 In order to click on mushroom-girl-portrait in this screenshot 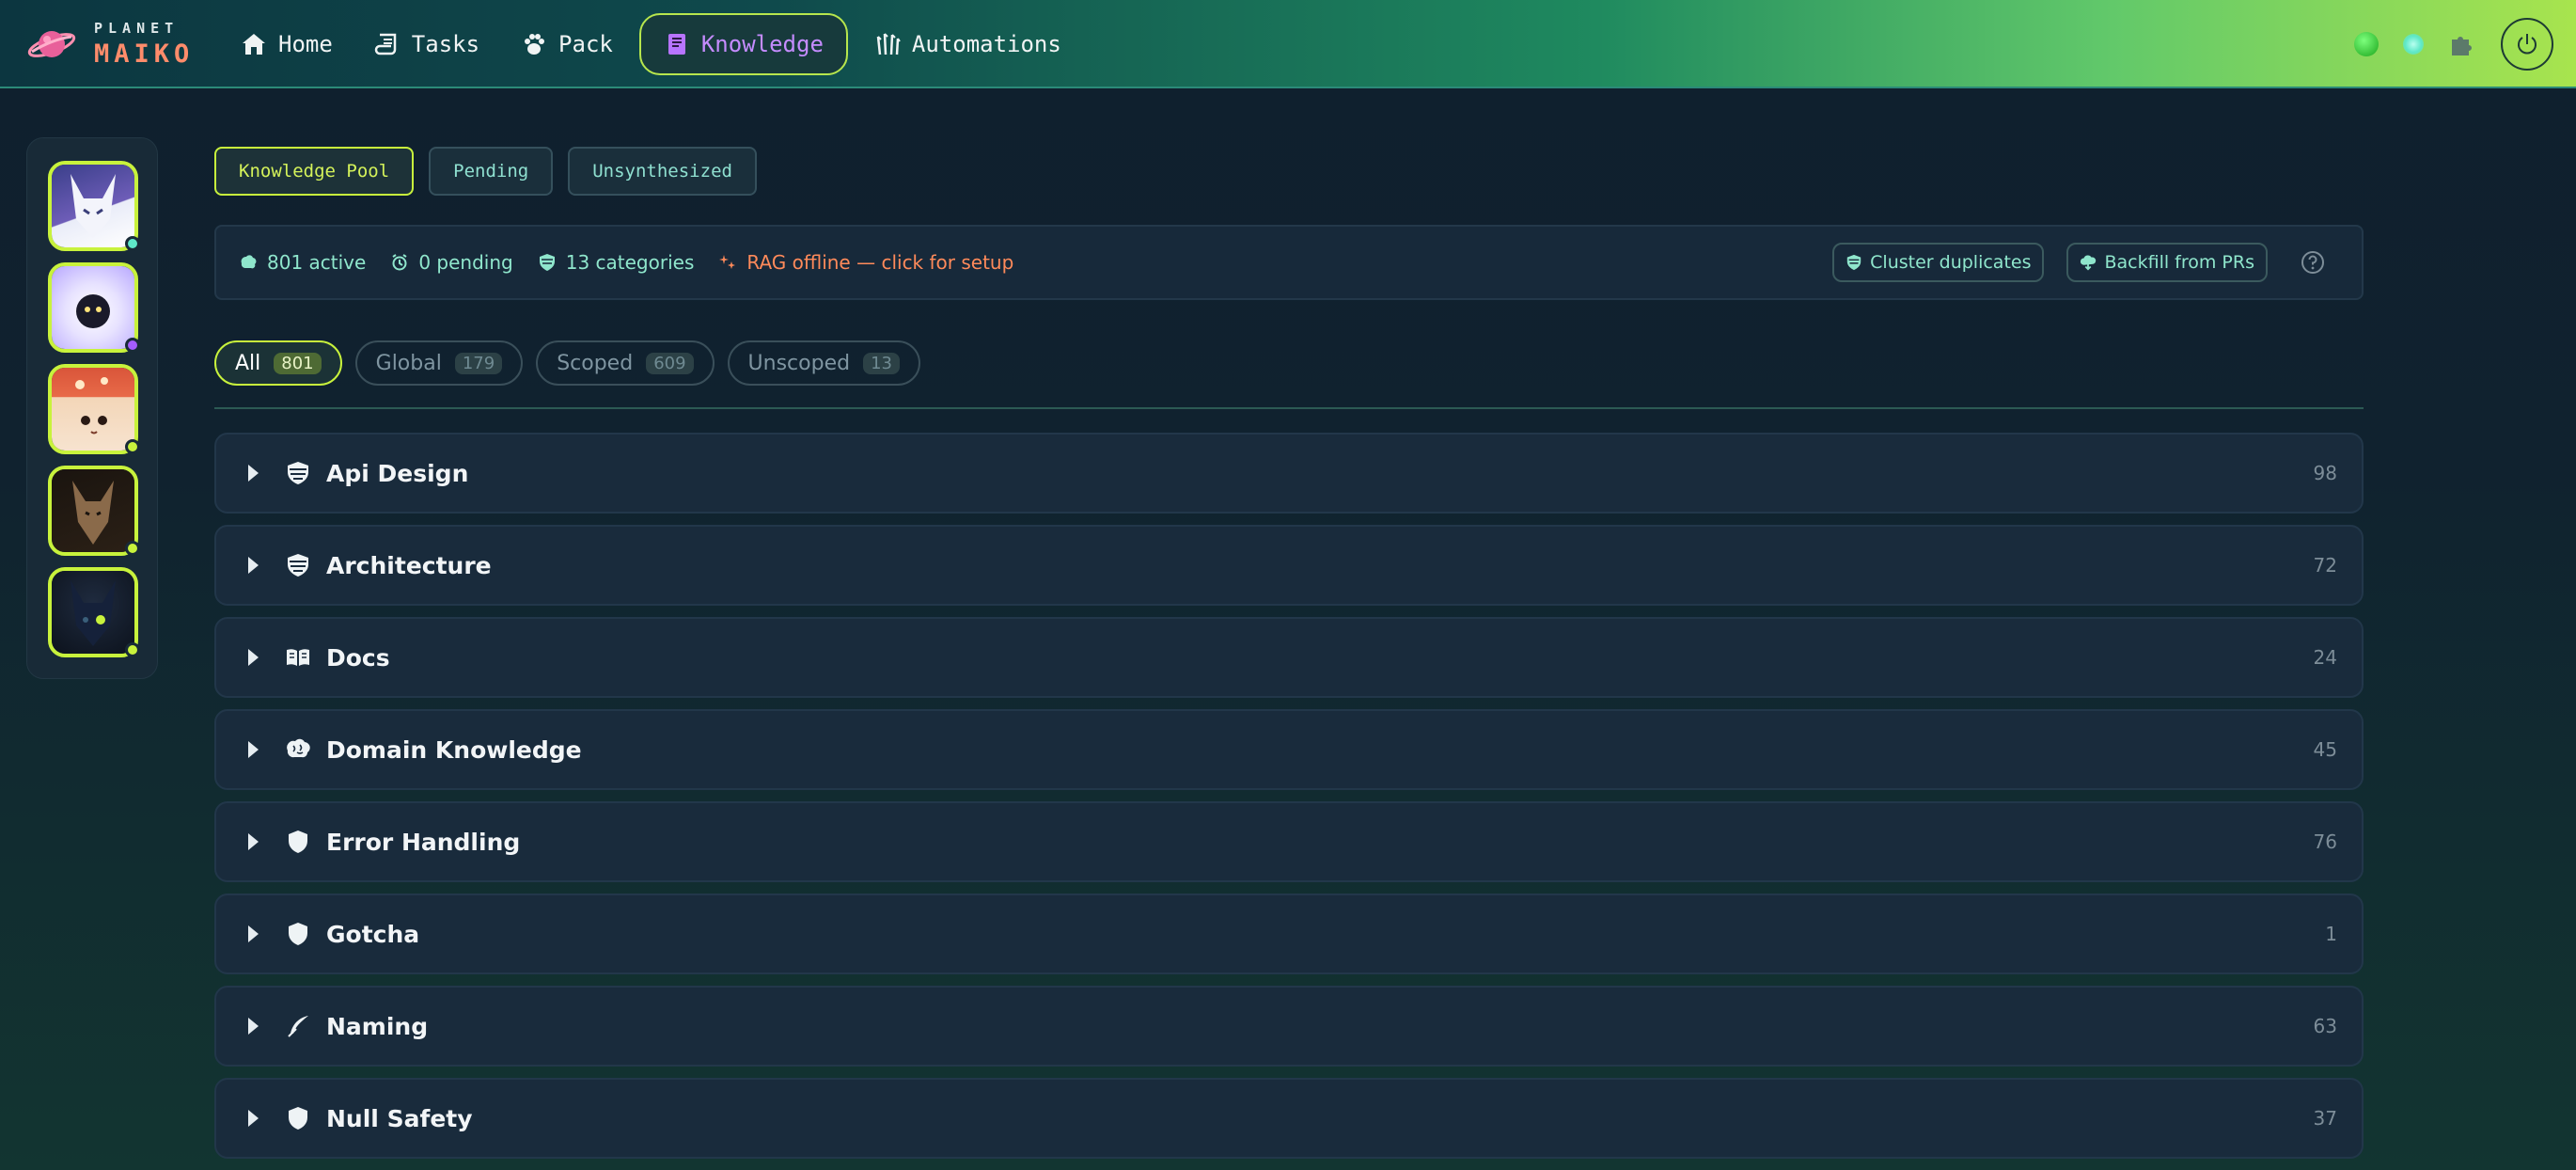, I will do `click(92, 406)`.